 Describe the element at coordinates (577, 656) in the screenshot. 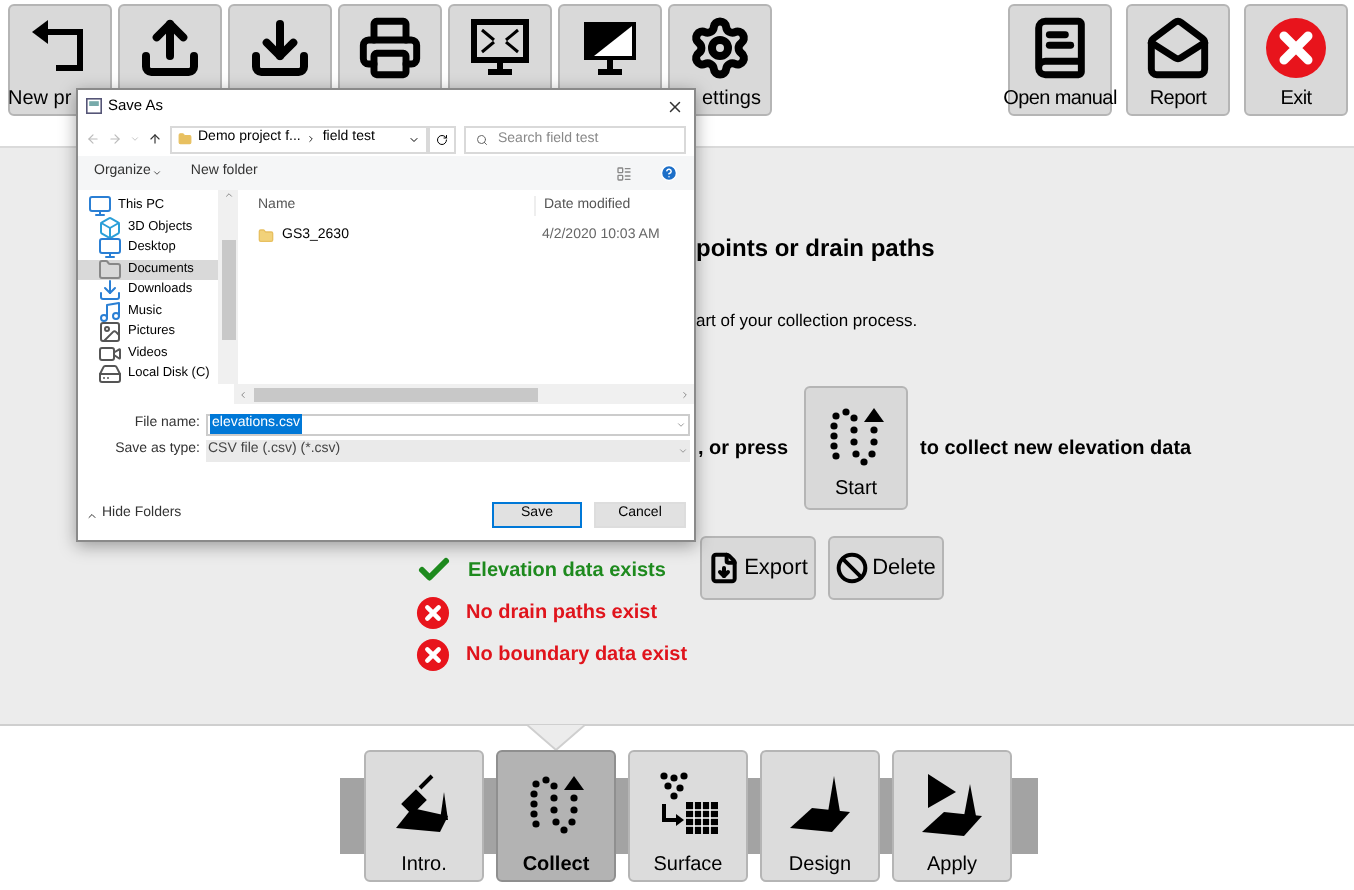

I see `status-text: No boundary data exist` at that location.